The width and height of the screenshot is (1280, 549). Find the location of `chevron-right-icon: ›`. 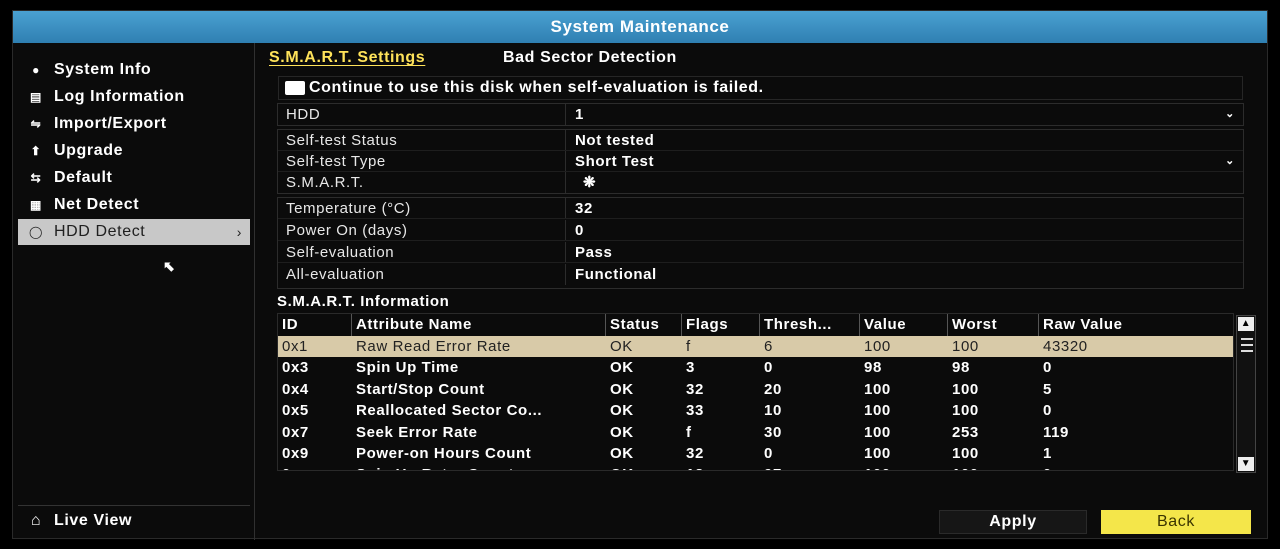

chevron-right-icon: › is located at coordinates (239, 232).